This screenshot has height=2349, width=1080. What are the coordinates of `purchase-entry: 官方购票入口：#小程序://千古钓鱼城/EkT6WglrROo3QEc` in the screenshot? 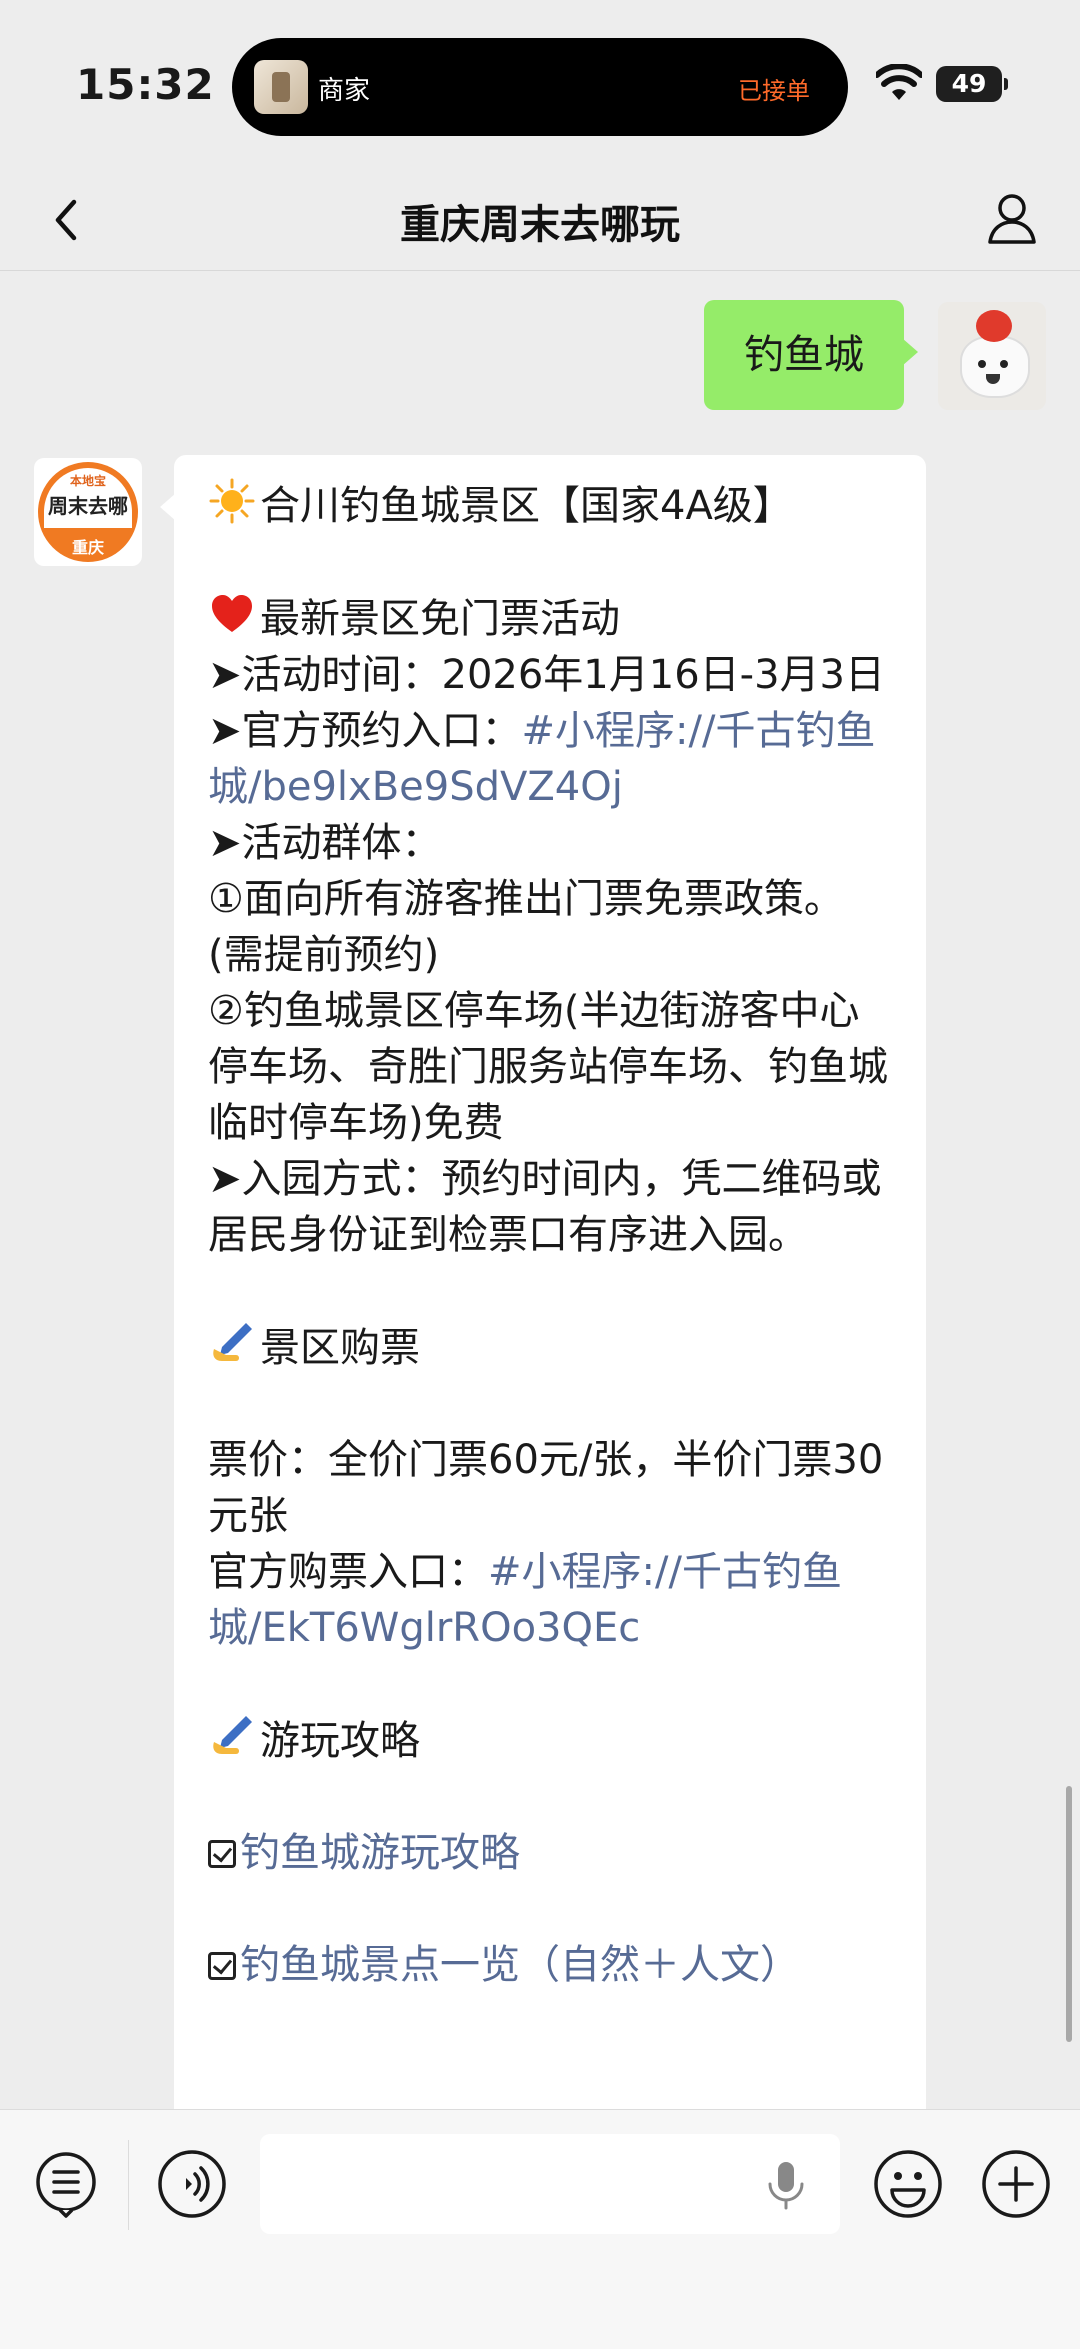 It's located at (553, 1600).